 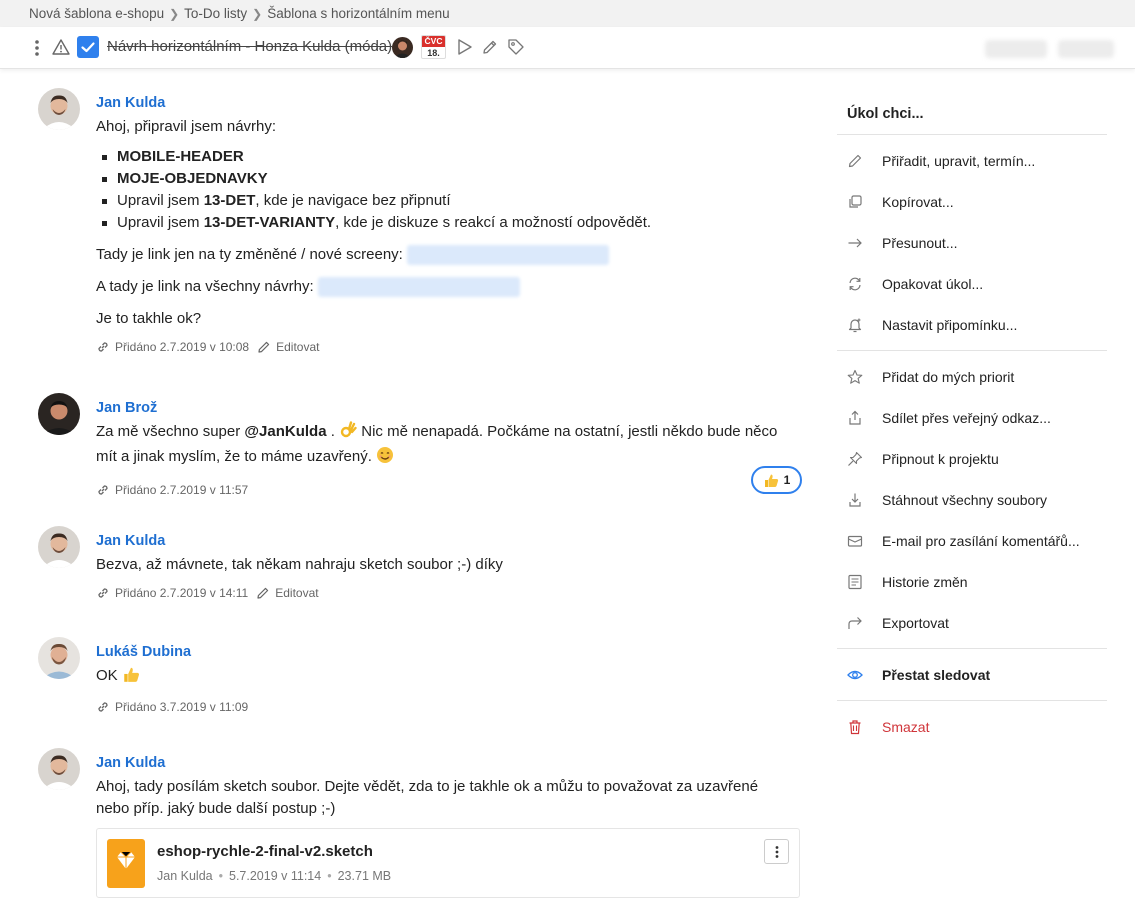 What do you see at coordinates (855, 459) in the screenshot?
I see `pin-icon` at bounding box center [855, 459].